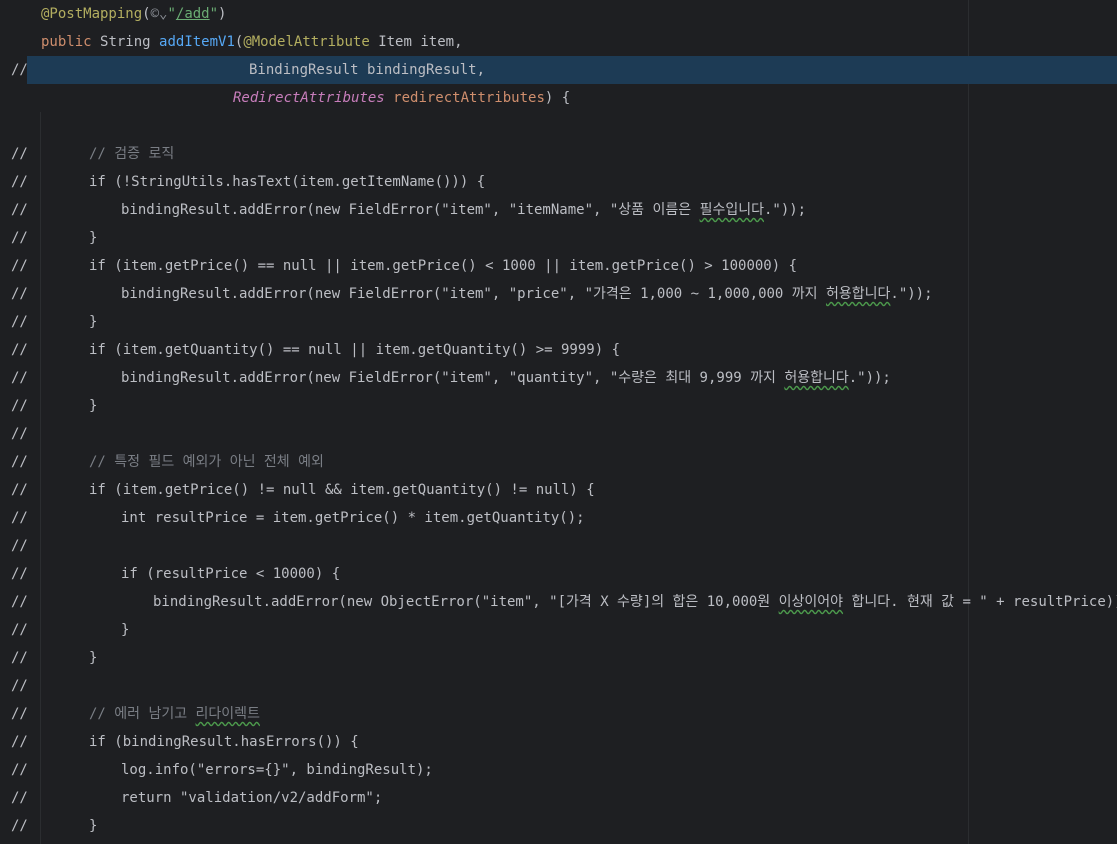  I want to click on code-text: // 특정 필드 예외가 아닌 전체 예외, so click(206, 462).